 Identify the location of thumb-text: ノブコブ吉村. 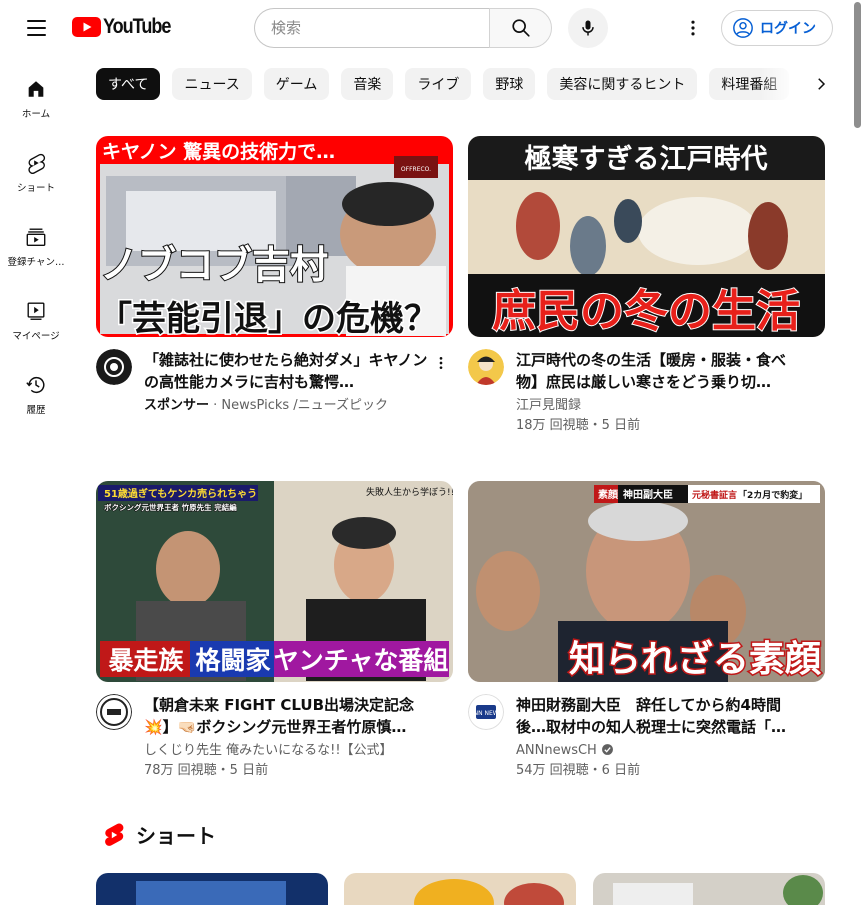
(214, 265).